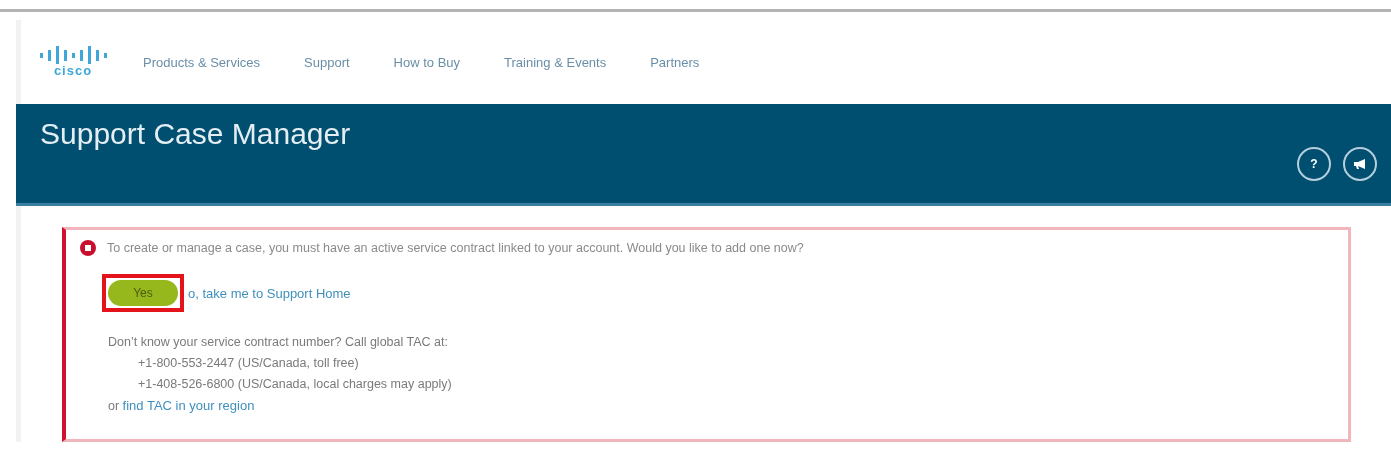 The width and height of the screenshot is (1391, 468). I want to click on feedback-button, so click(1360, 164).